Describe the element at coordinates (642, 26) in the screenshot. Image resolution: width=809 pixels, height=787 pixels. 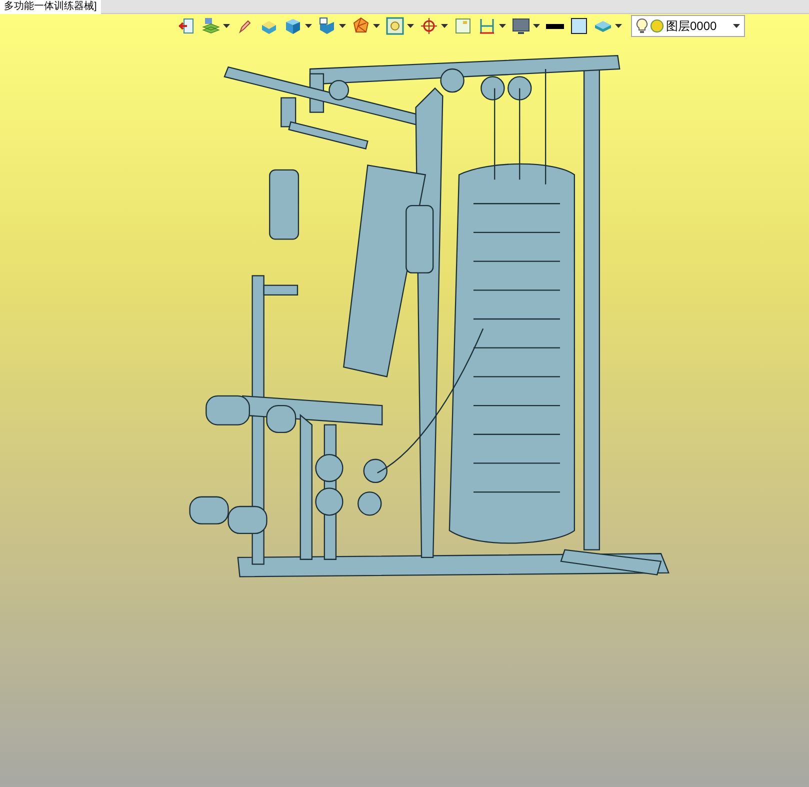
I see `light-bulb-icon` at that location.